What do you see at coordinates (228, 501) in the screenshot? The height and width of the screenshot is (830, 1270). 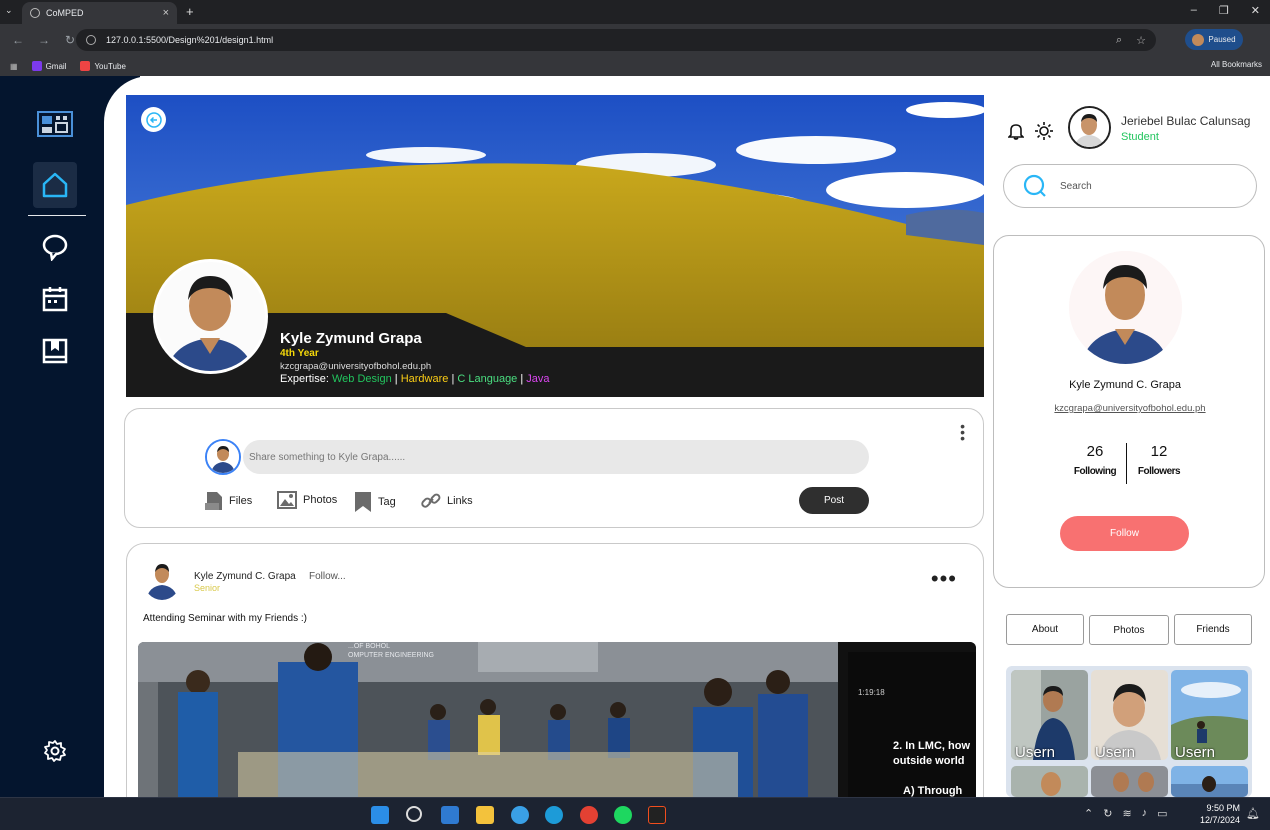 I see `files-button: Files` at bounding box center [228, 501].